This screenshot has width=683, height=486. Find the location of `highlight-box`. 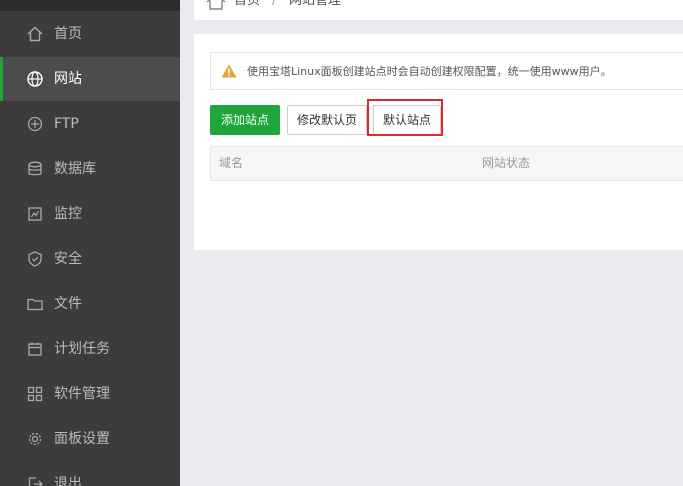

highlight-box is located at coordinates (405, 117).